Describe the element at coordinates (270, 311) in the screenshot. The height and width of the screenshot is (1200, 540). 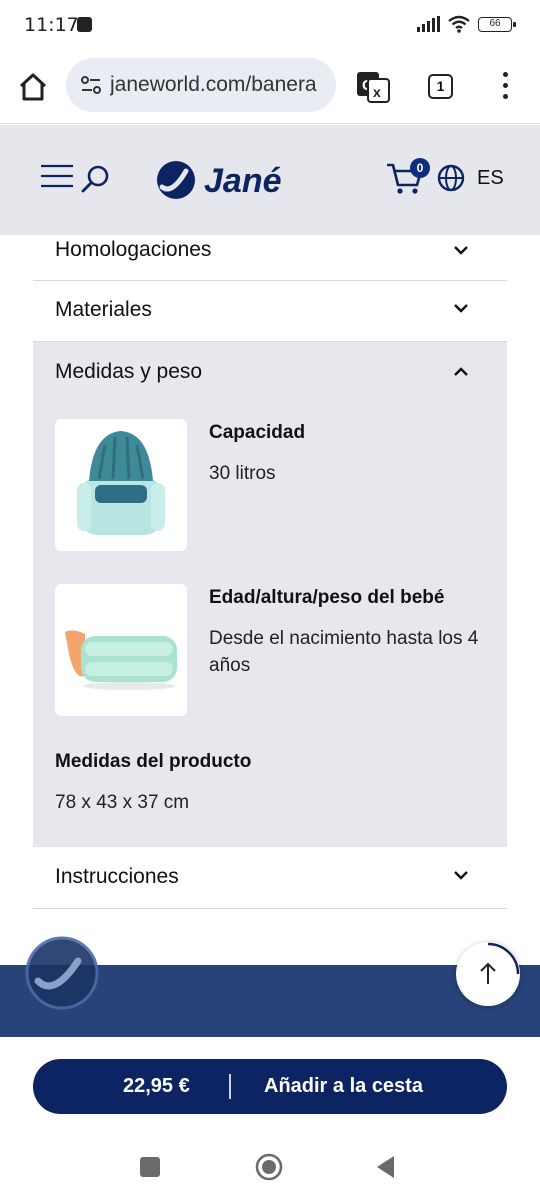
I see `accordion-materiales: Materiales` at that location.